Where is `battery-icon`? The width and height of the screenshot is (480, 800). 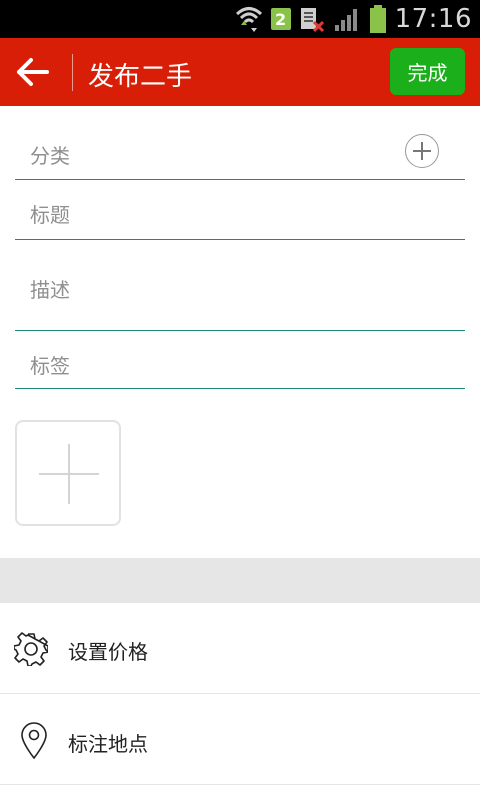 battery-icon is located at coordinates (377, 19).